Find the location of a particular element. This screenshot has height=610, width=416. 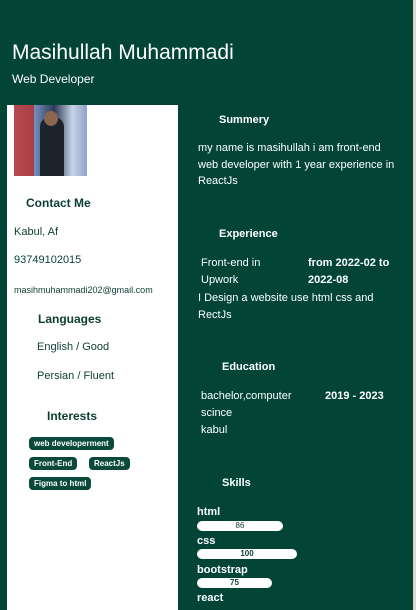

profile-photo is located at coordinates (50, 140).